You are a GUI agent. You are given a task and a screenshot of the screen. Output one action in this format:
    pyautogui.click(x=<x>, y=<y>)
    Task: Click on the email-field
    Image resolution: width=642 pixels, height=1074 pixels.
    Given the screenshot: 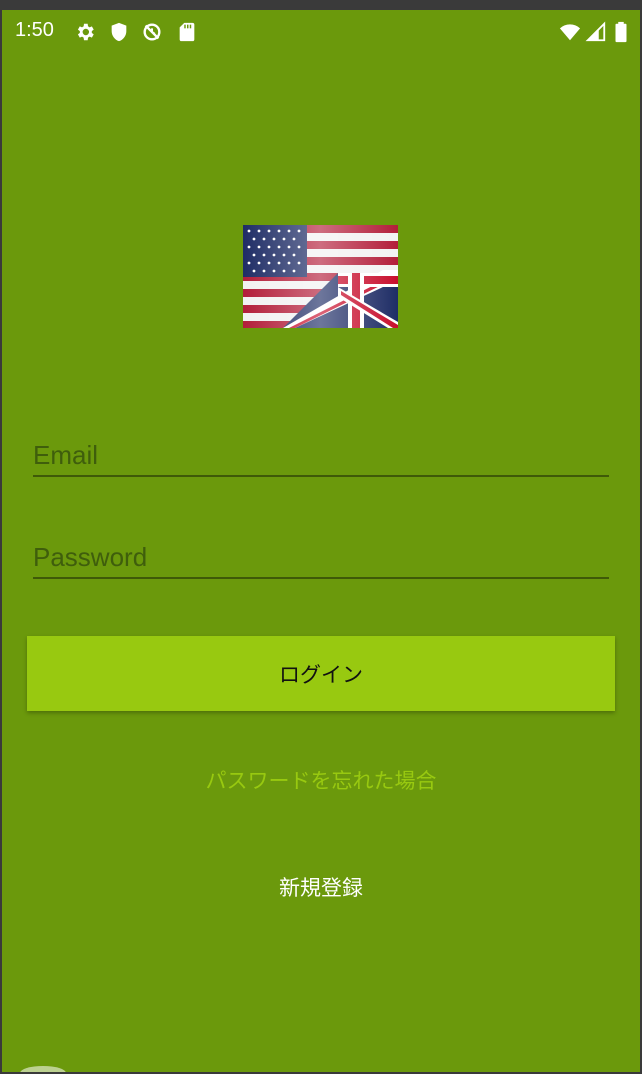 What is the action you would take?
    pyautogui.click(x=321, y=452)
    